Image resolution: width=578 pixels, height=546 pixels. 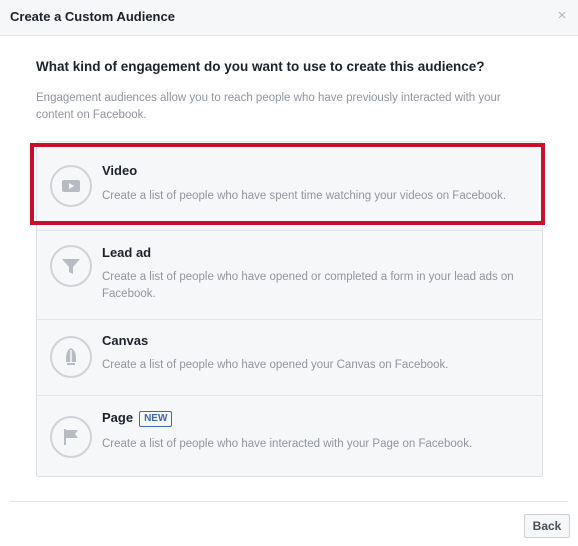 What do you see at coordinates (92, 16) in the screenshot?
I see `dialog-title: Create a Custom Audience` at bounding box center [92, 16].